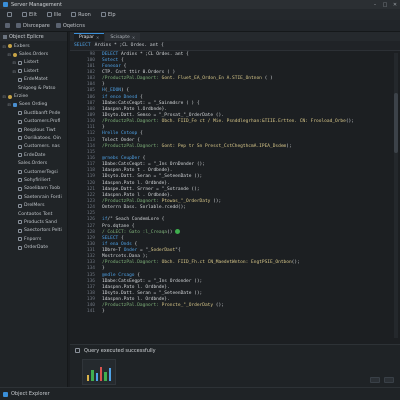 This screenshot has height=400, width=400. I want to click on tree-item: Snigoeg & Patso, so click(33, 88).